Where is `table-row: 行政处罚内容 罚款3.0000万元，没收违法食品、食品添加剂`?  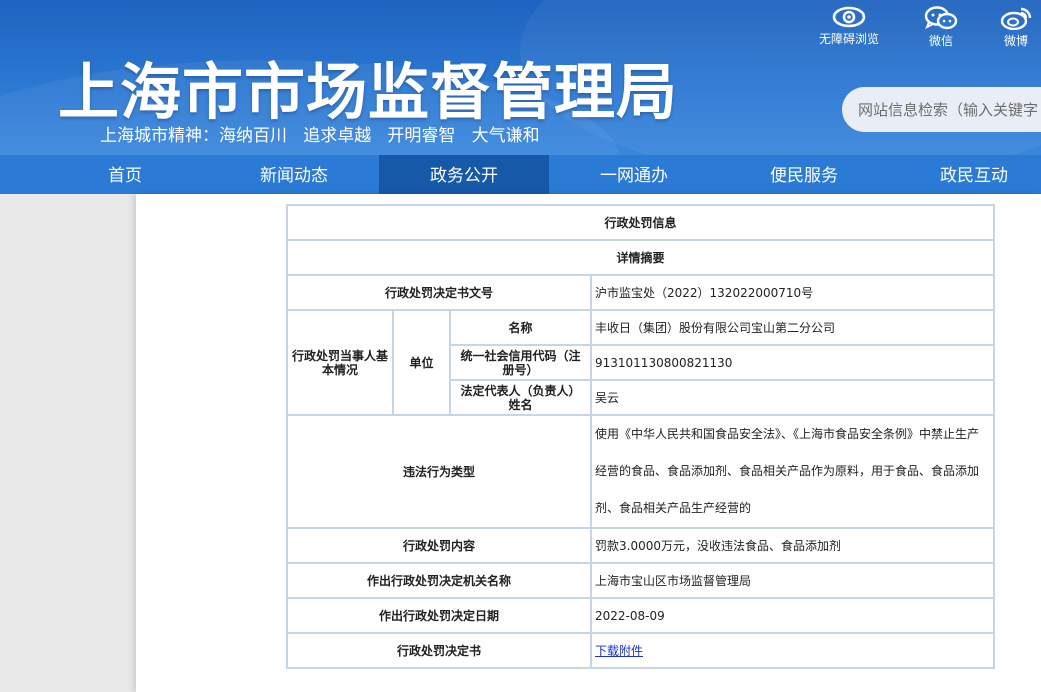 table-row: 行政处罚内容 罚款3.0000万元，没收违法食品、食品添加剂 is located at coordinates (641, 545).